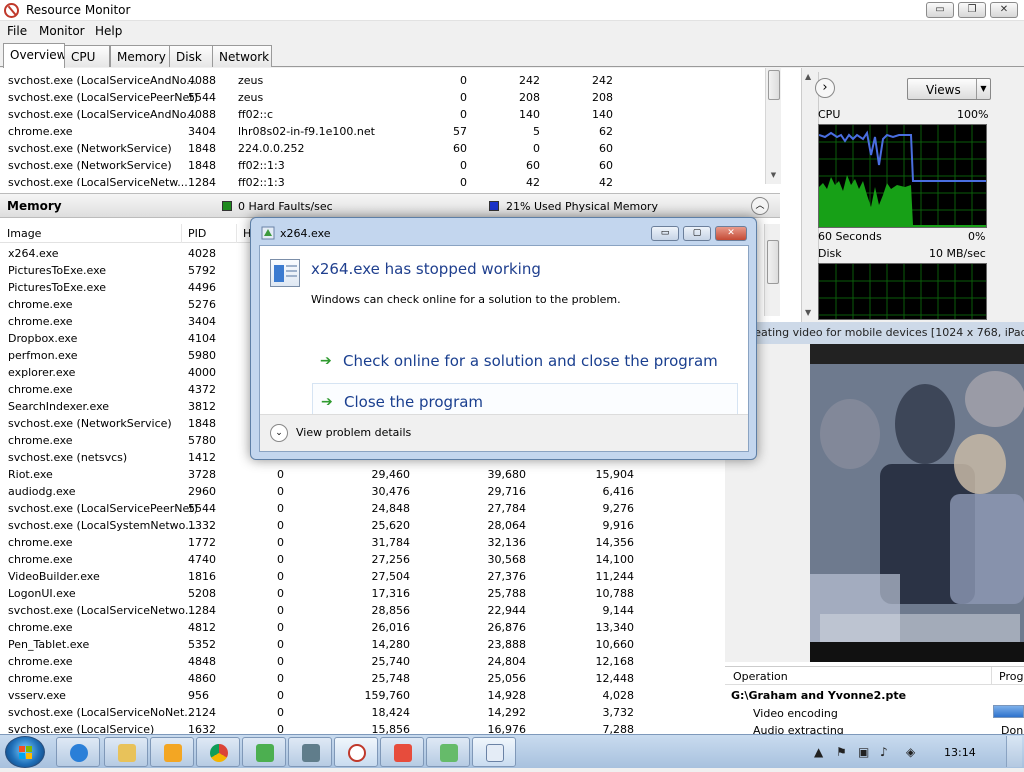  Describe the element at coordinates (108, 31) in the screenshot. I see `menu-help: Help` at that location.